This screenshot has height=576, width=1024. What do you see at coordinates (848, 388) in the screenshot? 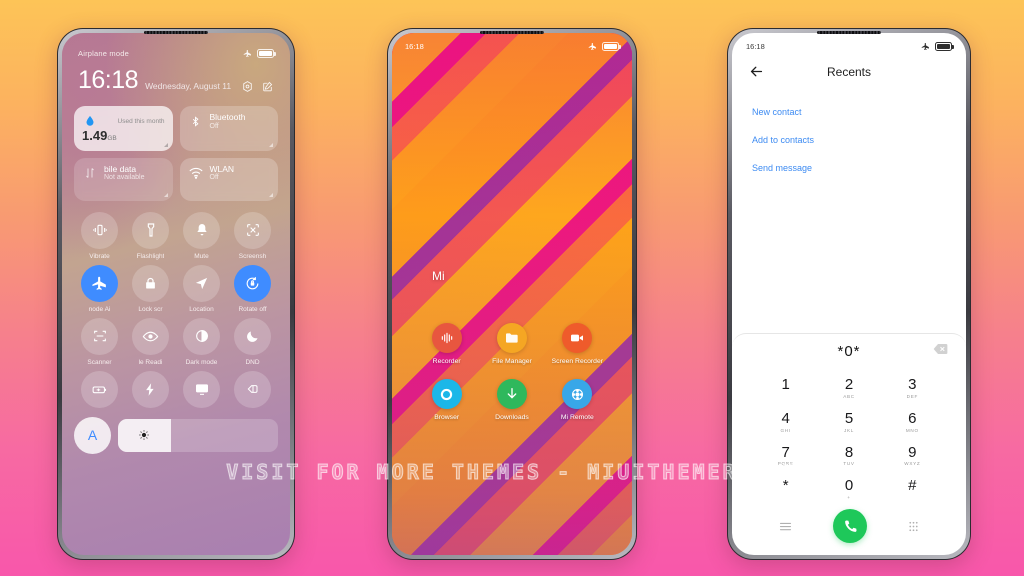
I see `dialpad-key-2: 2 ABC` at bounding box center [848, 388].